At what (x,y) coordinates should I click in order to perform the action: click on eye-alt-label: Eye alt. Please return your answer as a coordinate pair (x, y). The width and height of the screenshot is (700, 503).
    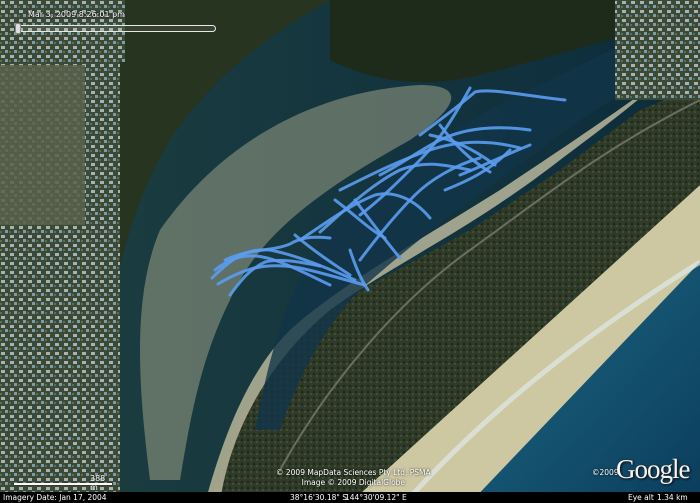
    Looking at the image, I should click on (641, 497).